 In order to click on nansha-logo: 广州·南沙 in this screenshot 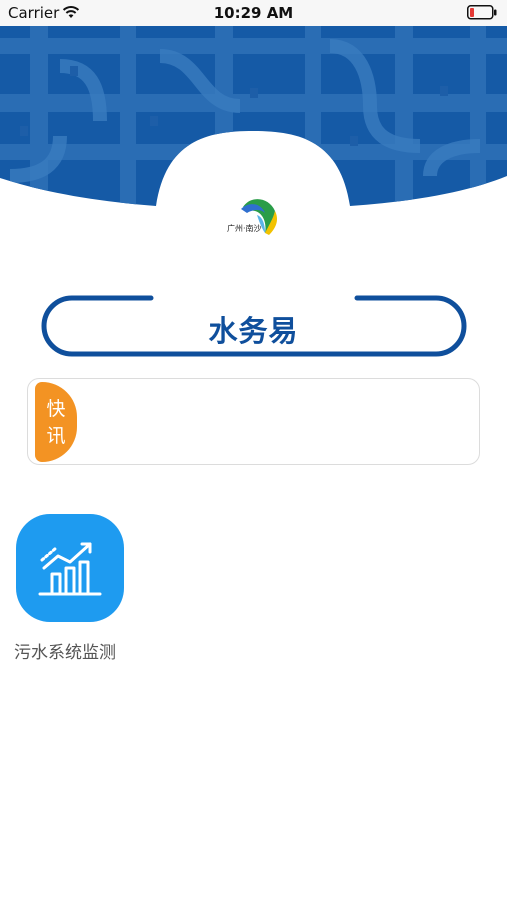, I will do `click(253, 216)`.